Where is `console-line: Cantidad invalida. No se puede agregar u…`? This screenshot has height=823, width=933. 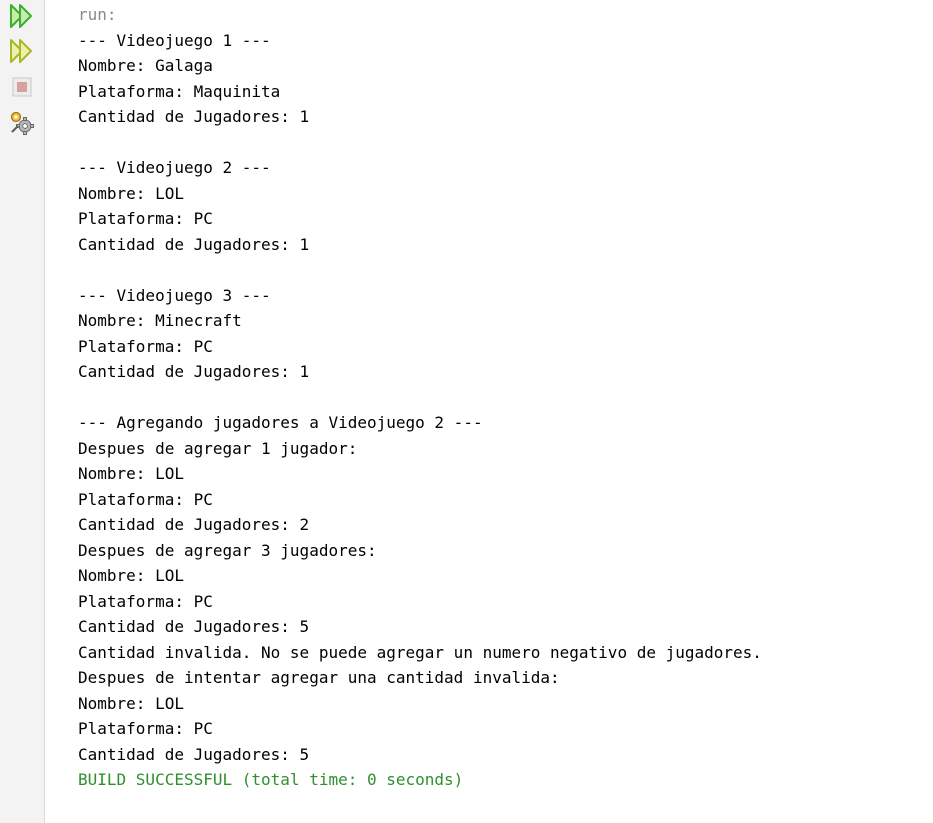
console-line: Cantidad invalida. No se puede agregar u… is located at coordinates (420, 652).